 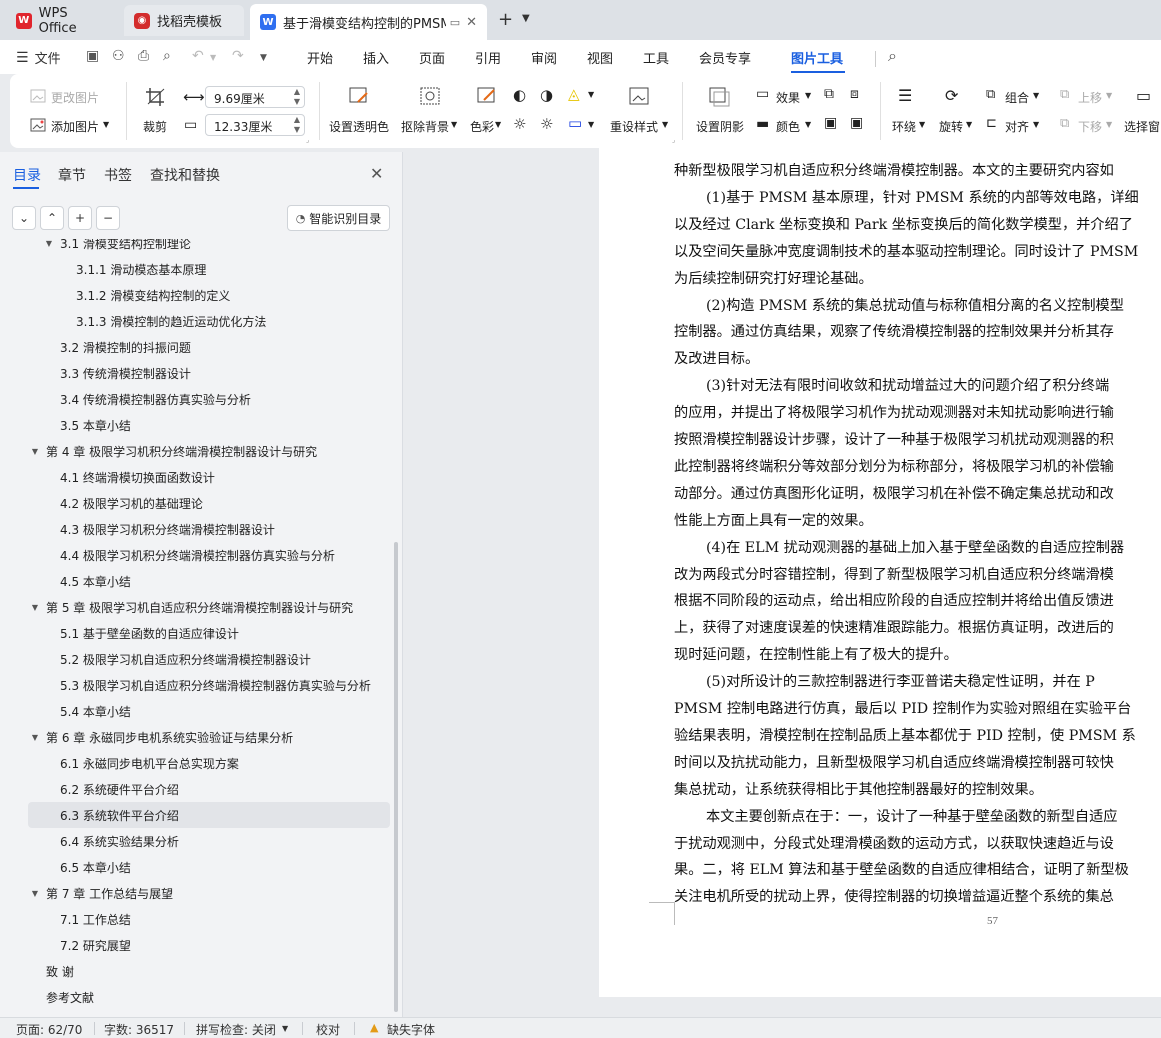 I want to click on proofread-button: 校对, so click(x=328, y=1029).